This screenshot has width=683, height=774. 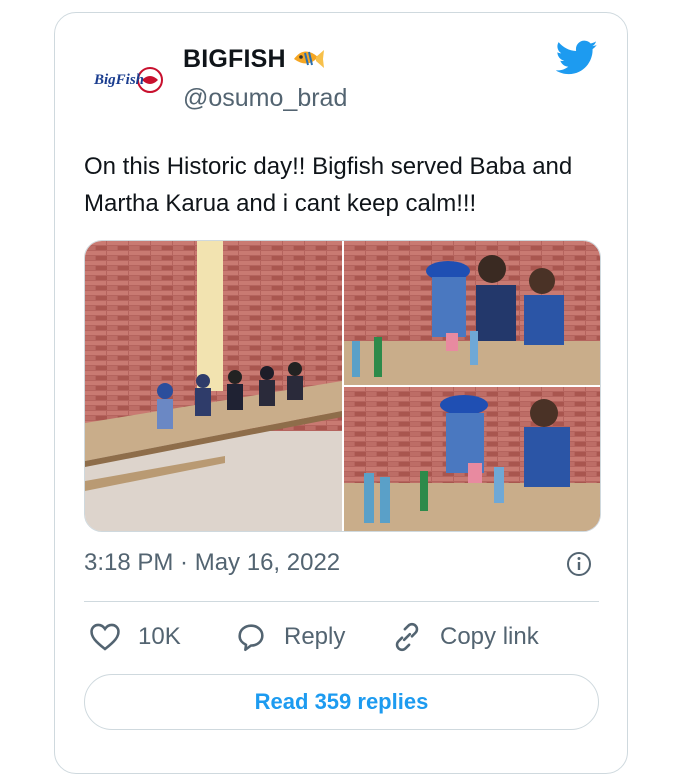 I want to click on reply-label: Reply, so click(x=315, y=636).